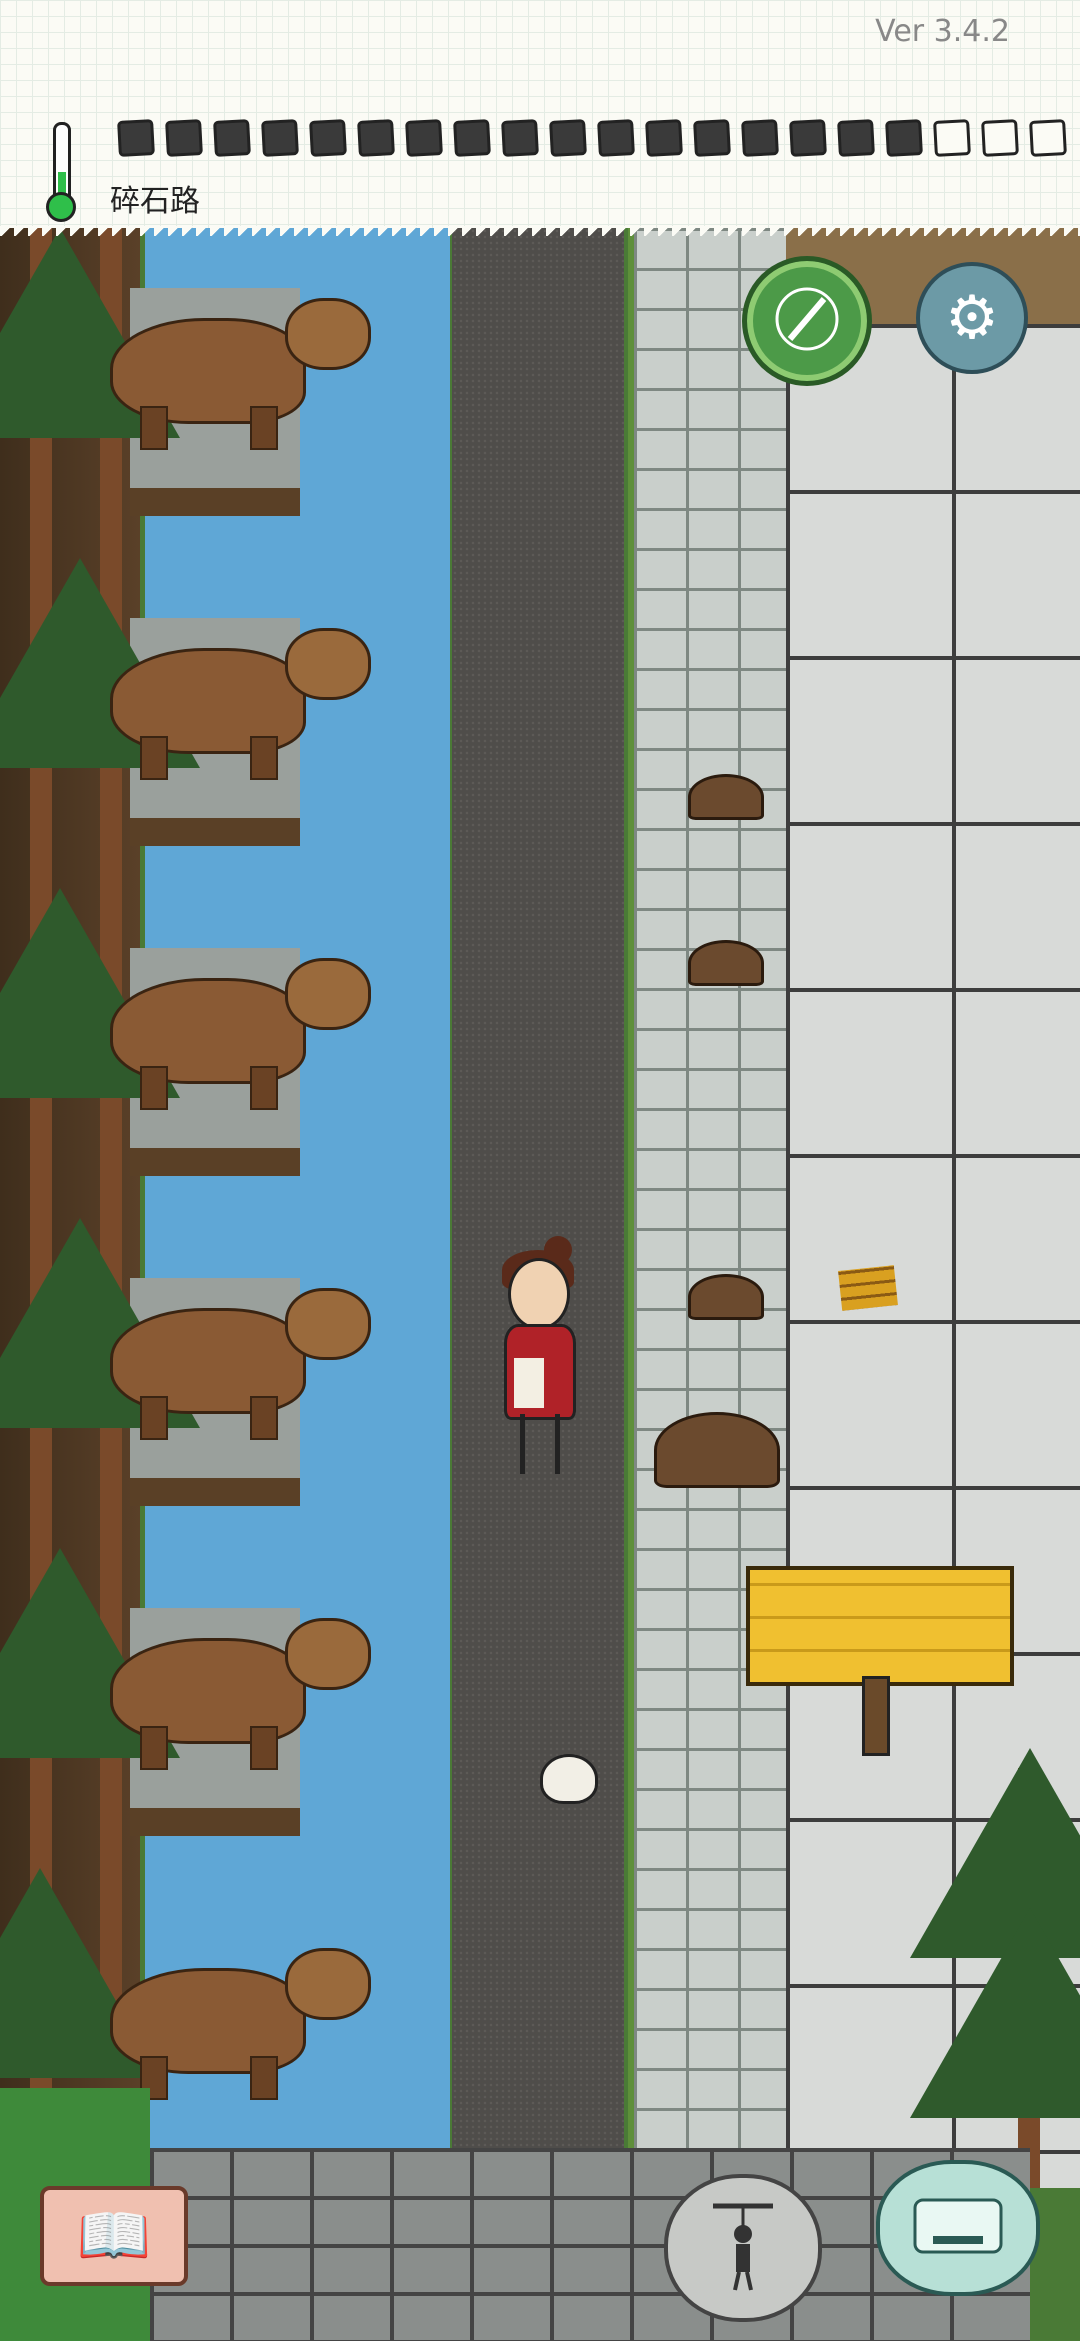  I want to click on pine-tree, so click(995, 2013).